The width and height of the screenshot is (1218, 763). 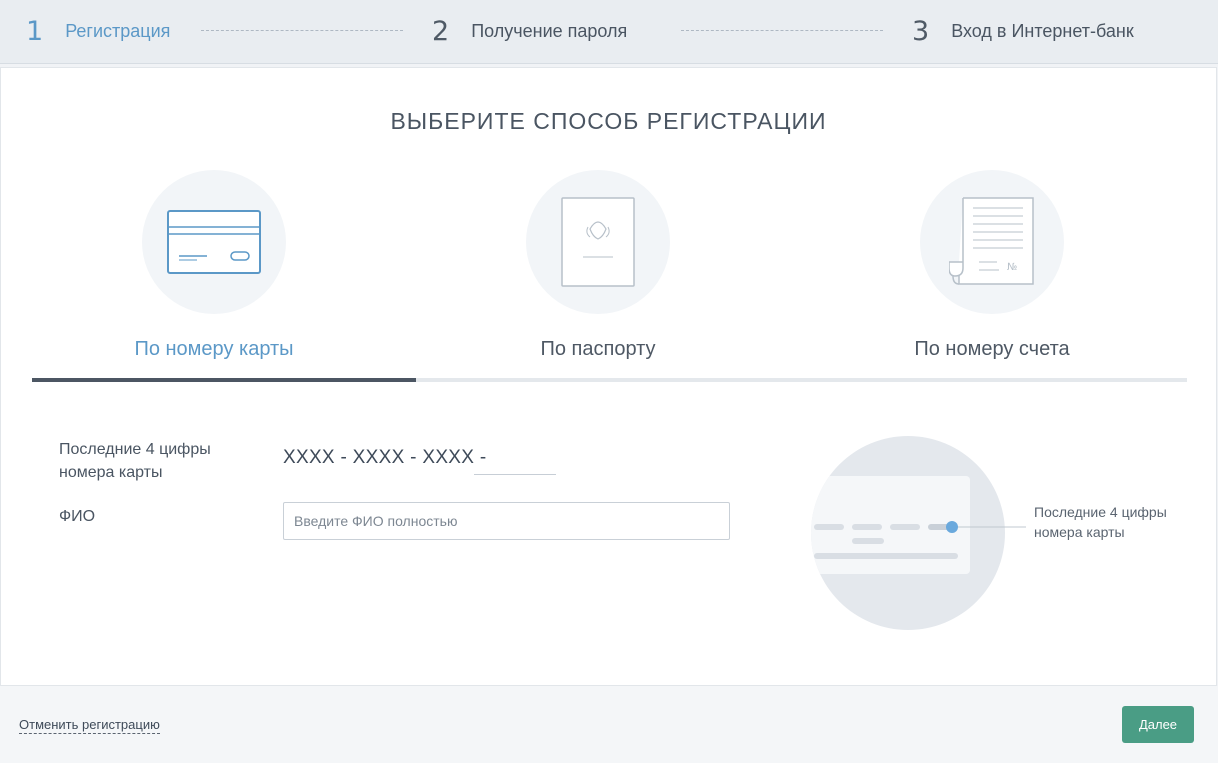 I want to click on method-label: По номеру карты, so click(x=214, y=349).